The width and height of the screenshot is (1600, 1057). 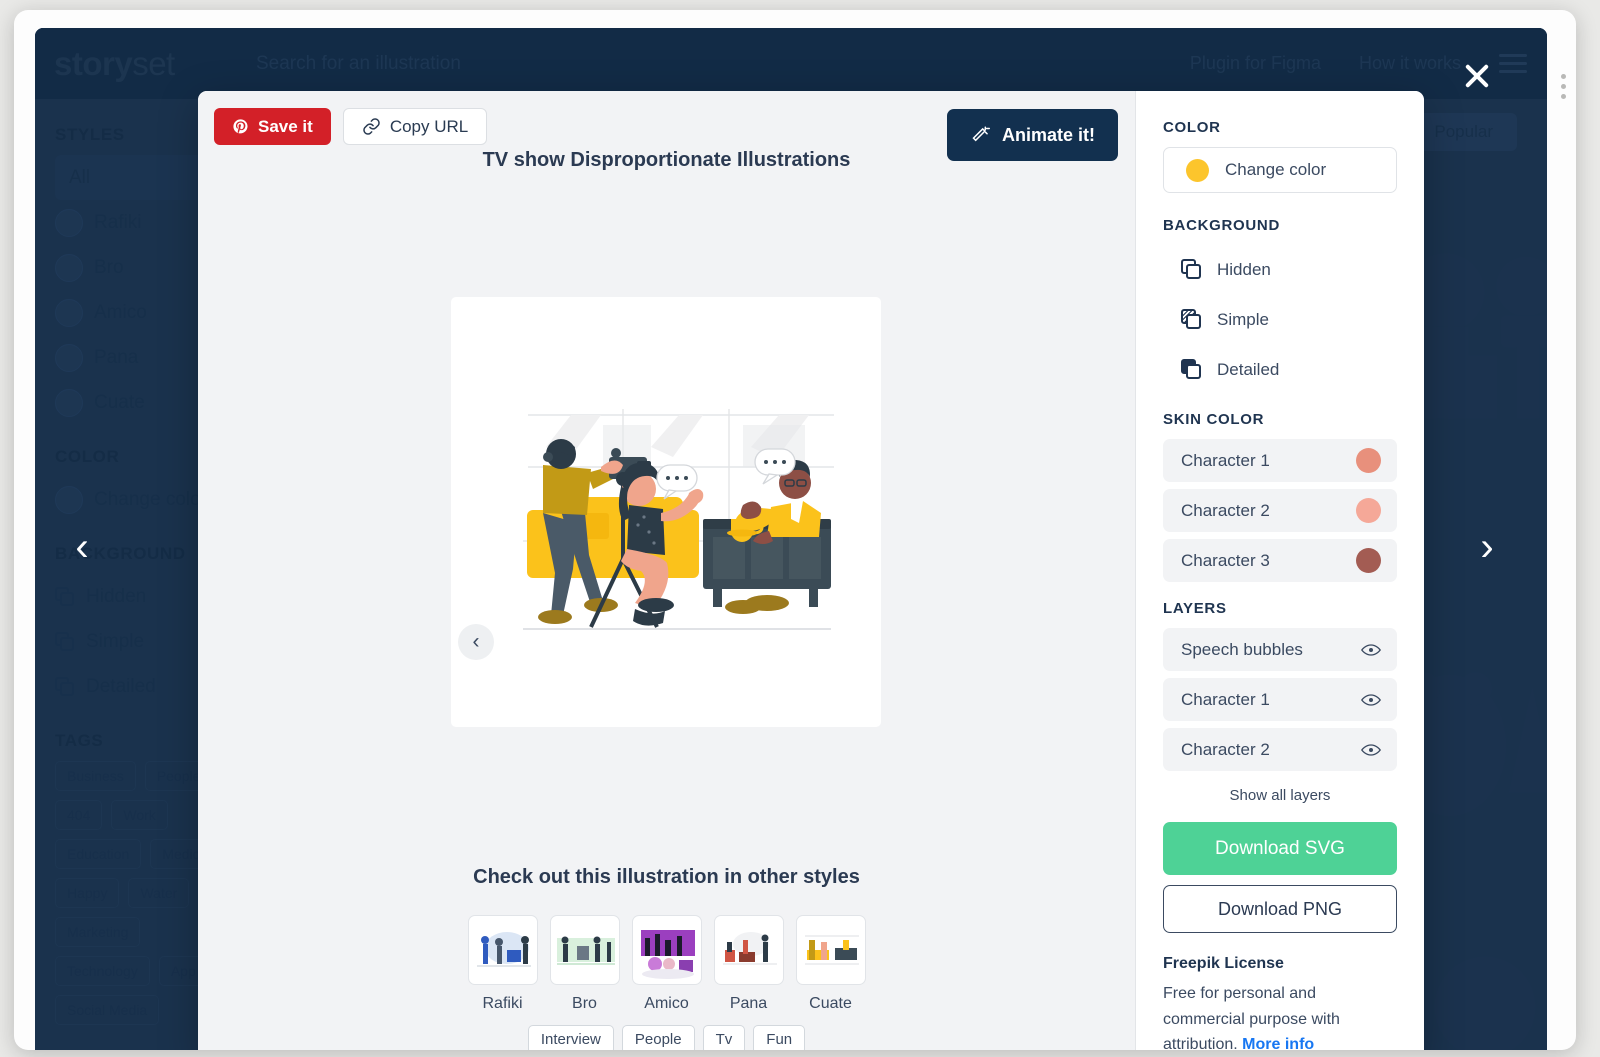 What do you see at coordinates (1225, 510) in the screenshot?
I see `skin-color-label: Character 2` at bounding box center [1225, 510].